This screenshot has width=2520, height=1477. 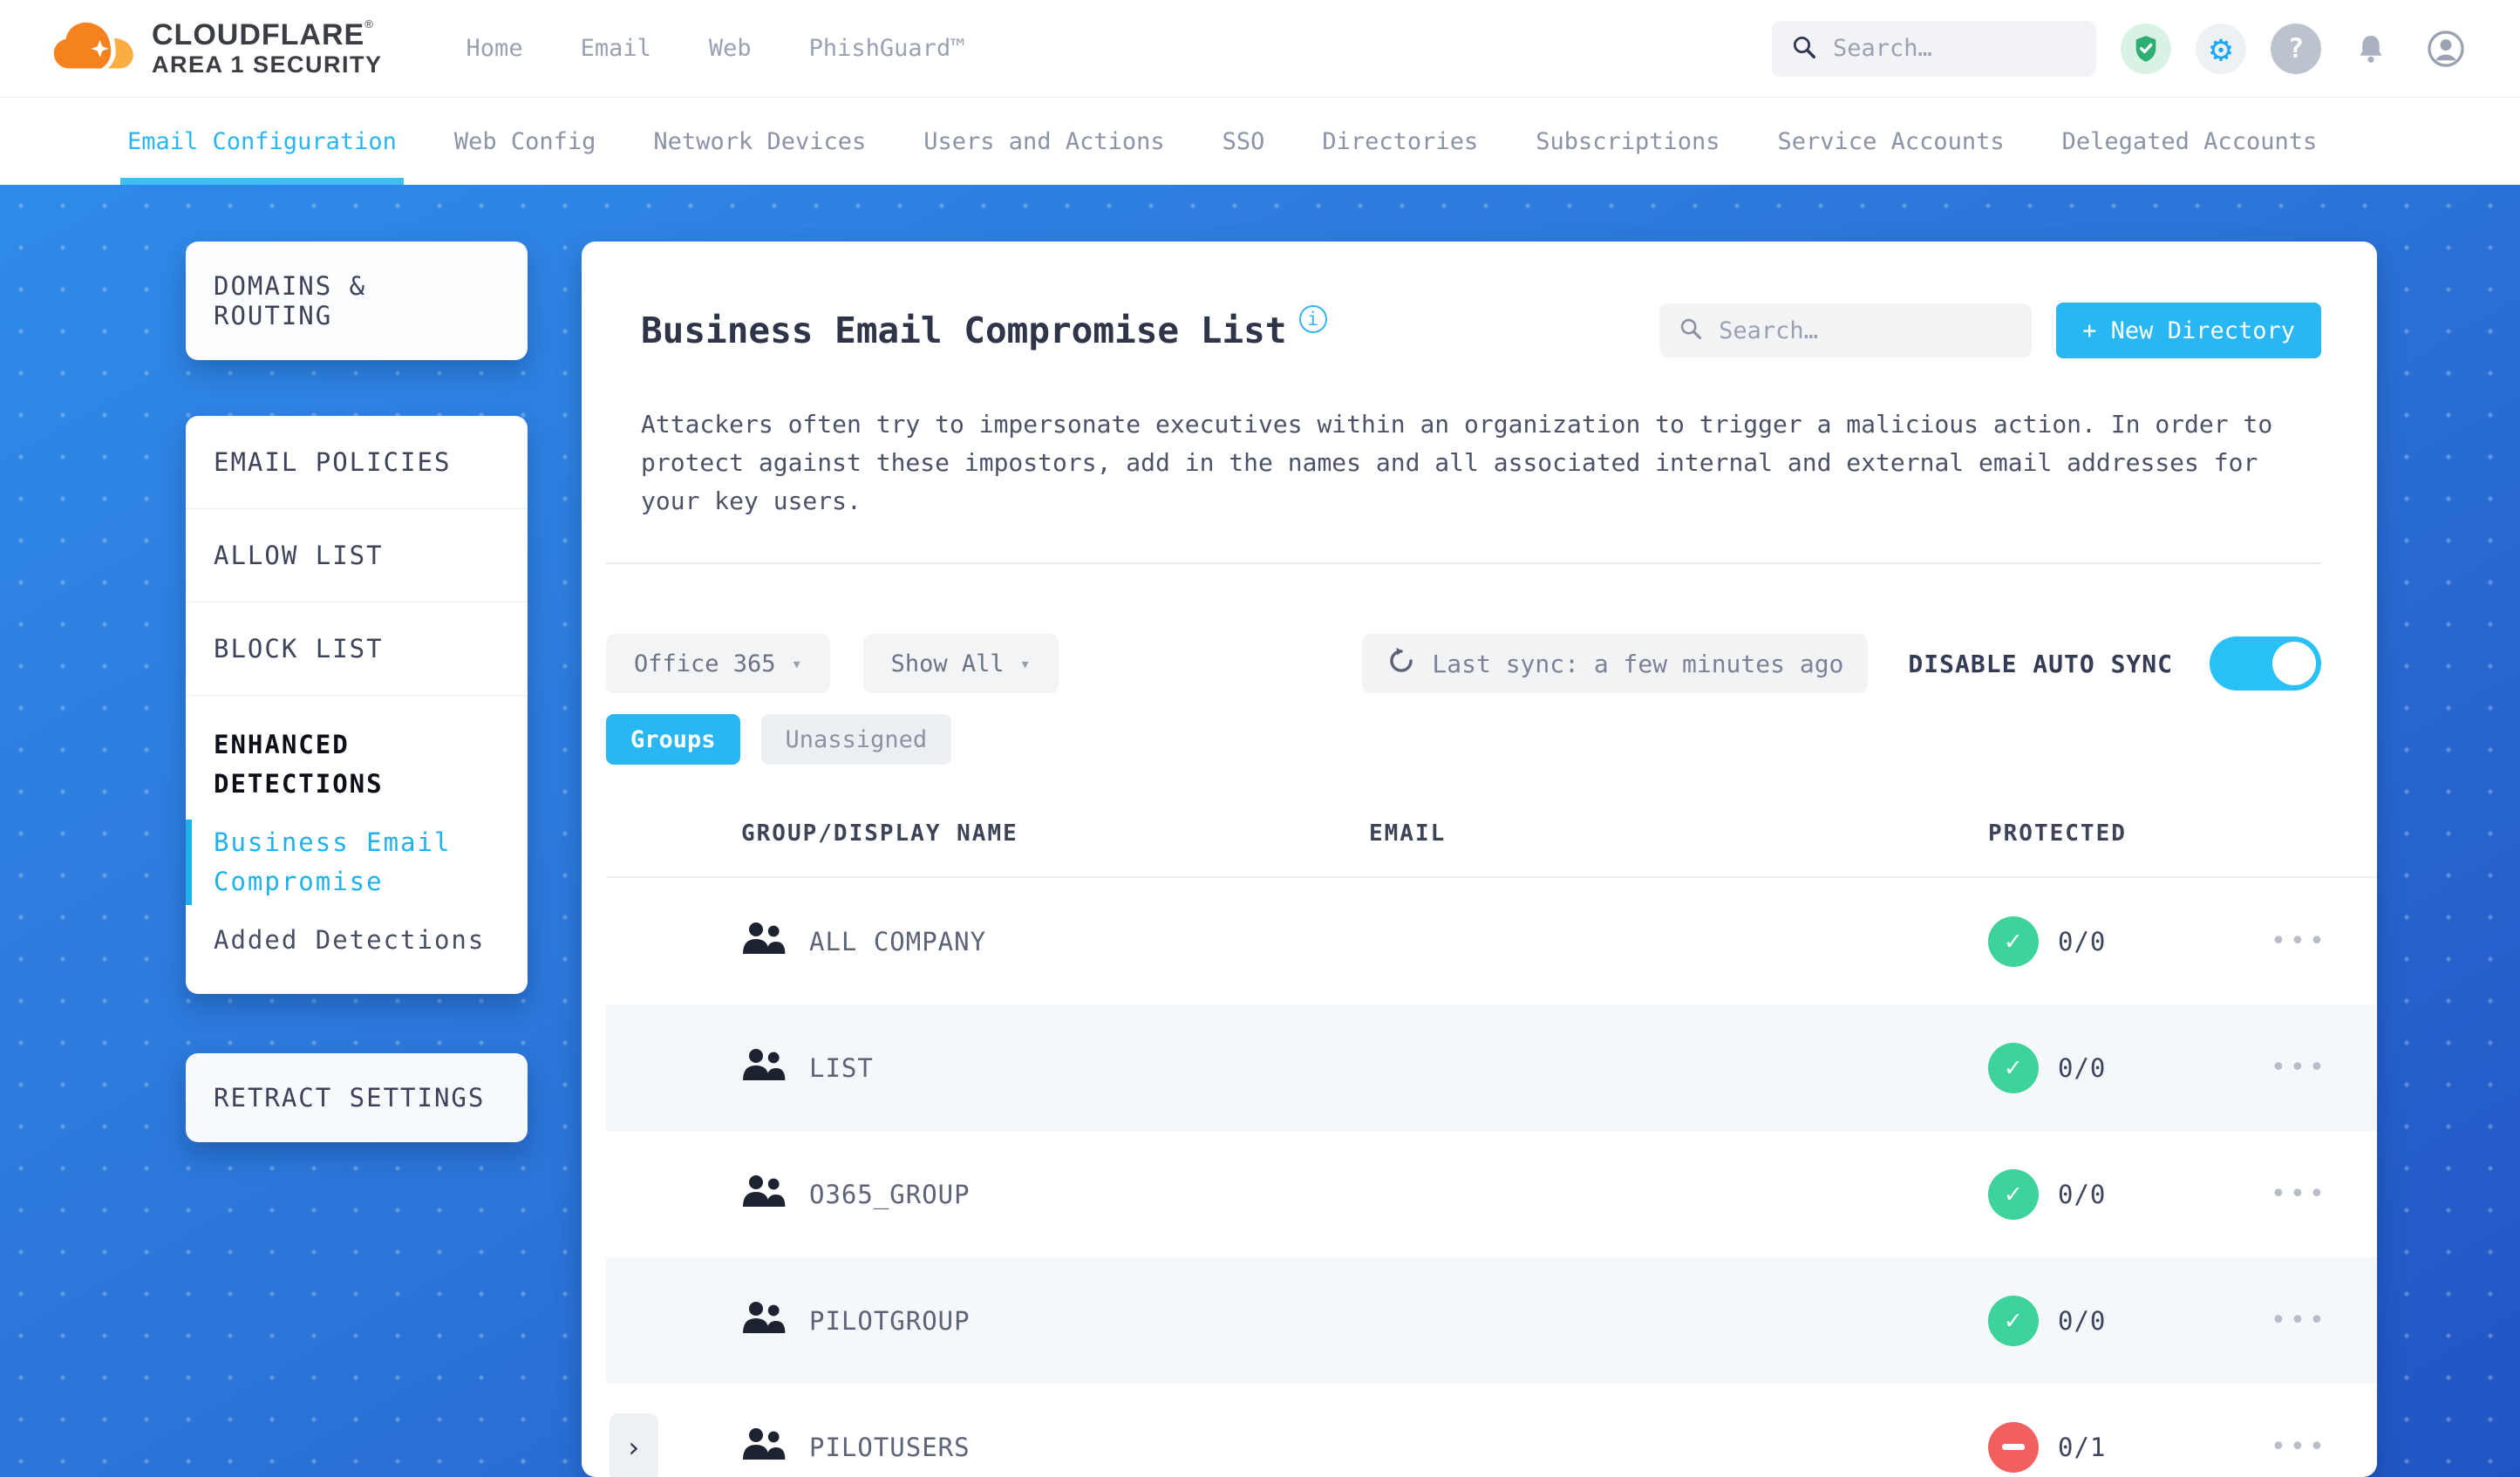 What do you see at coordinates (1491, 1430) in the screenshot?
I see `table-row: PILOTUSERS 0/1` at bounding box center [1491, 1430].